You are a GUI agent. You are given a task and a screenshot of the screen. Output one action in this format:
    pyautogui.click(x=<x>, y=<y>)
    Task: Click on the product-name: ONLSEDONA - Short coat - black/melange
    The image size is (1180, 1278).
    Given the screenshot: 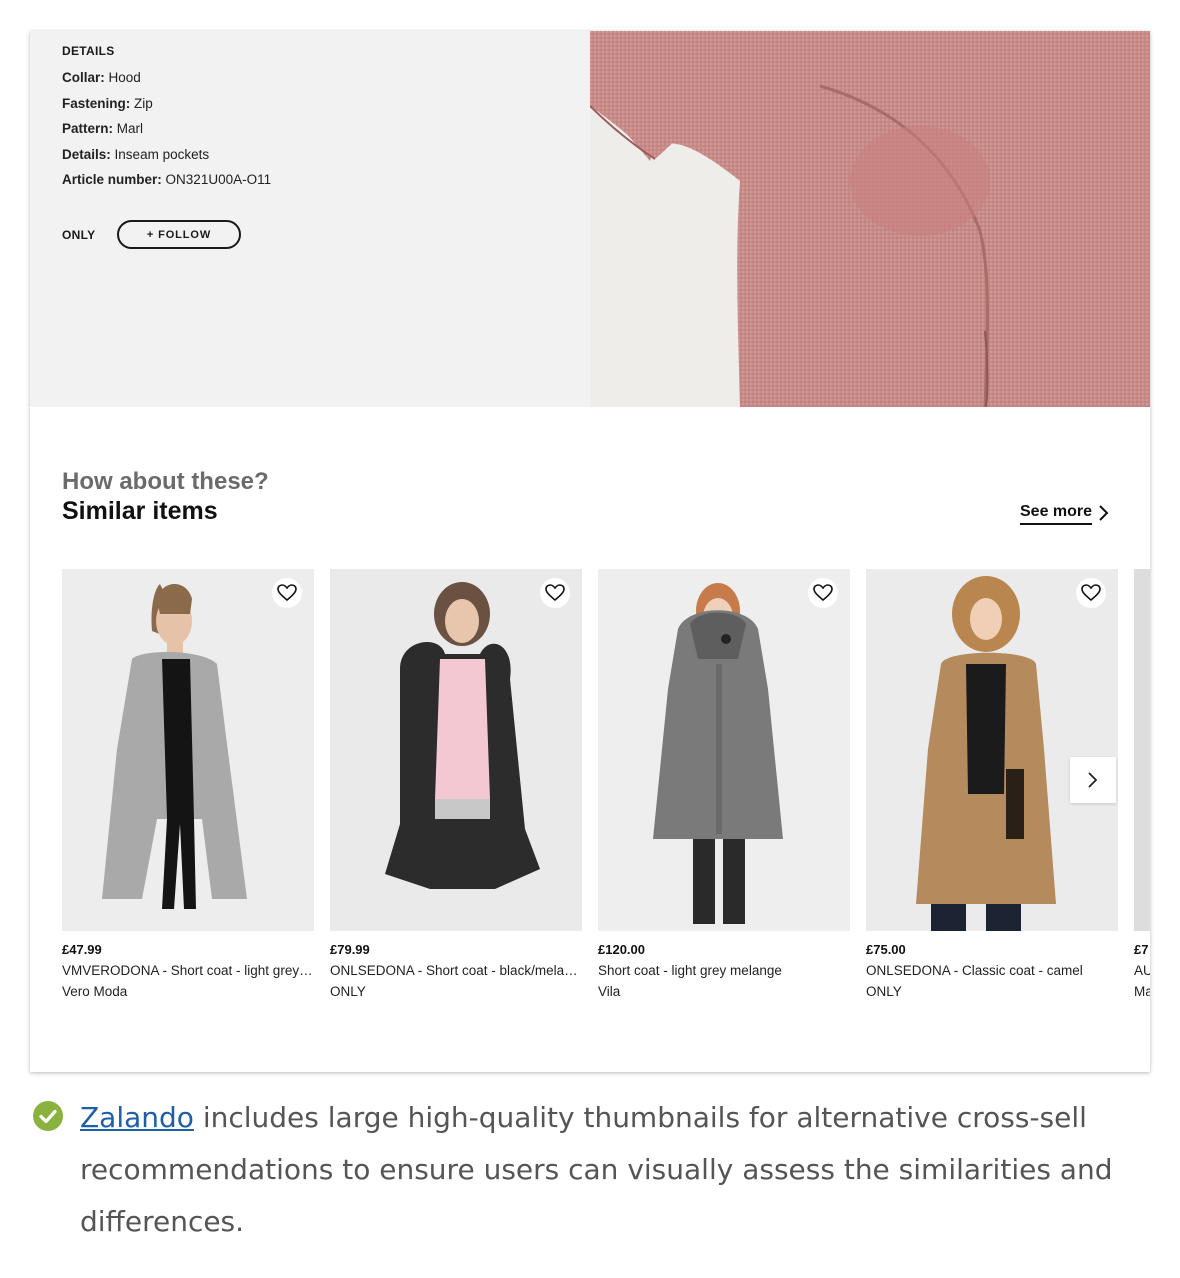 What is the action you would take?
    pyautogui.click(x=456, y=970)
    